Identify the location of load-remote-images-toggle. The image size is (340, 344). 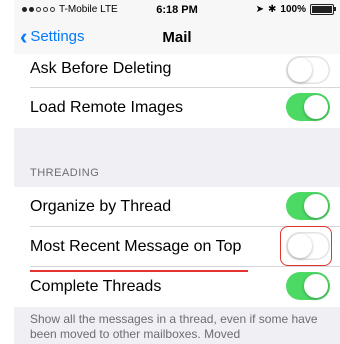
(308, 107).